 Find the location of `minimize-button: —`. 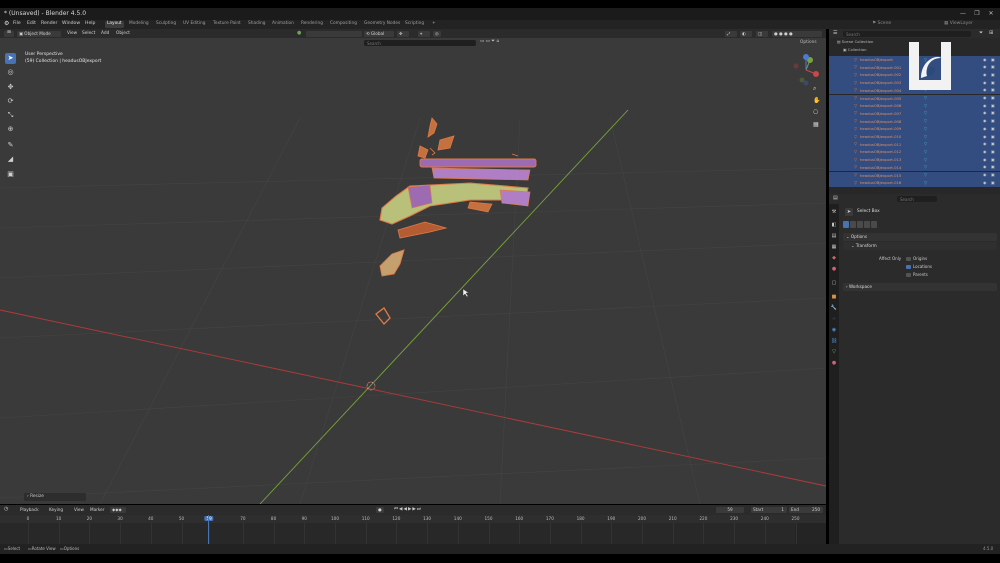

minimize-button: — is located at coordinates (963, 14).